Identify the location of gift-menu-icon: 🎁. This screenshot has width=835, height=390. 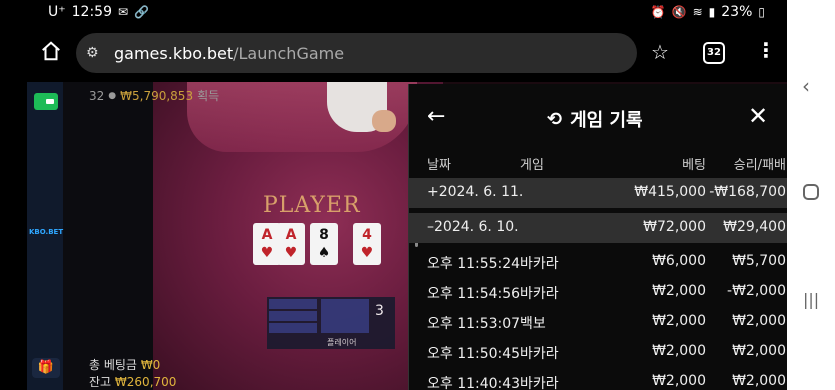
(46, 368).